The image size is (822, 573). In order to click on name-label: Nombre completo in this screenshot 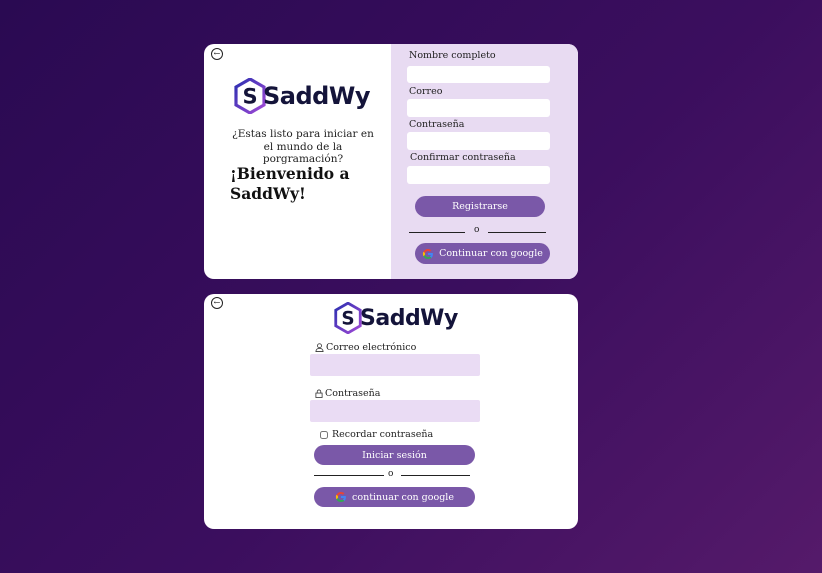, I will do `click(452, 55)`.